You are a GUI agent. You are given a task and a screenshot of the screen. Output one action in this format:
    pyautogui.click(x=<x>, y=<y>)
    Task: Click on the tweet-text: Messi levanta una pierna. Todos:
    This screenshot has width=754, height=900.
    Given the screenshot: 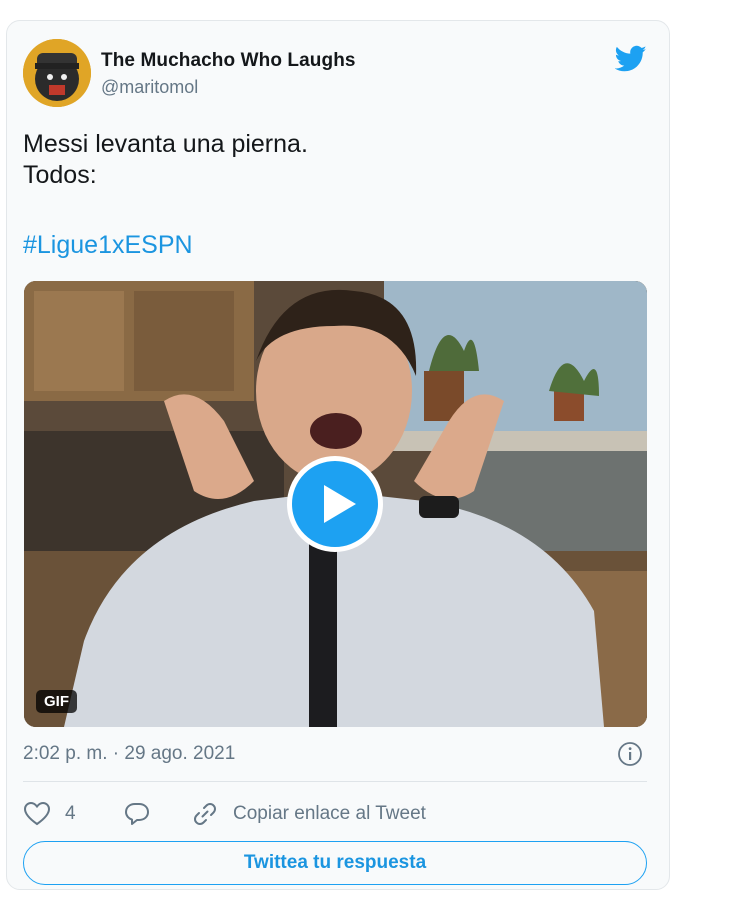 What is the action you would take?
    pyautogui.click(x=165, y=160)
    